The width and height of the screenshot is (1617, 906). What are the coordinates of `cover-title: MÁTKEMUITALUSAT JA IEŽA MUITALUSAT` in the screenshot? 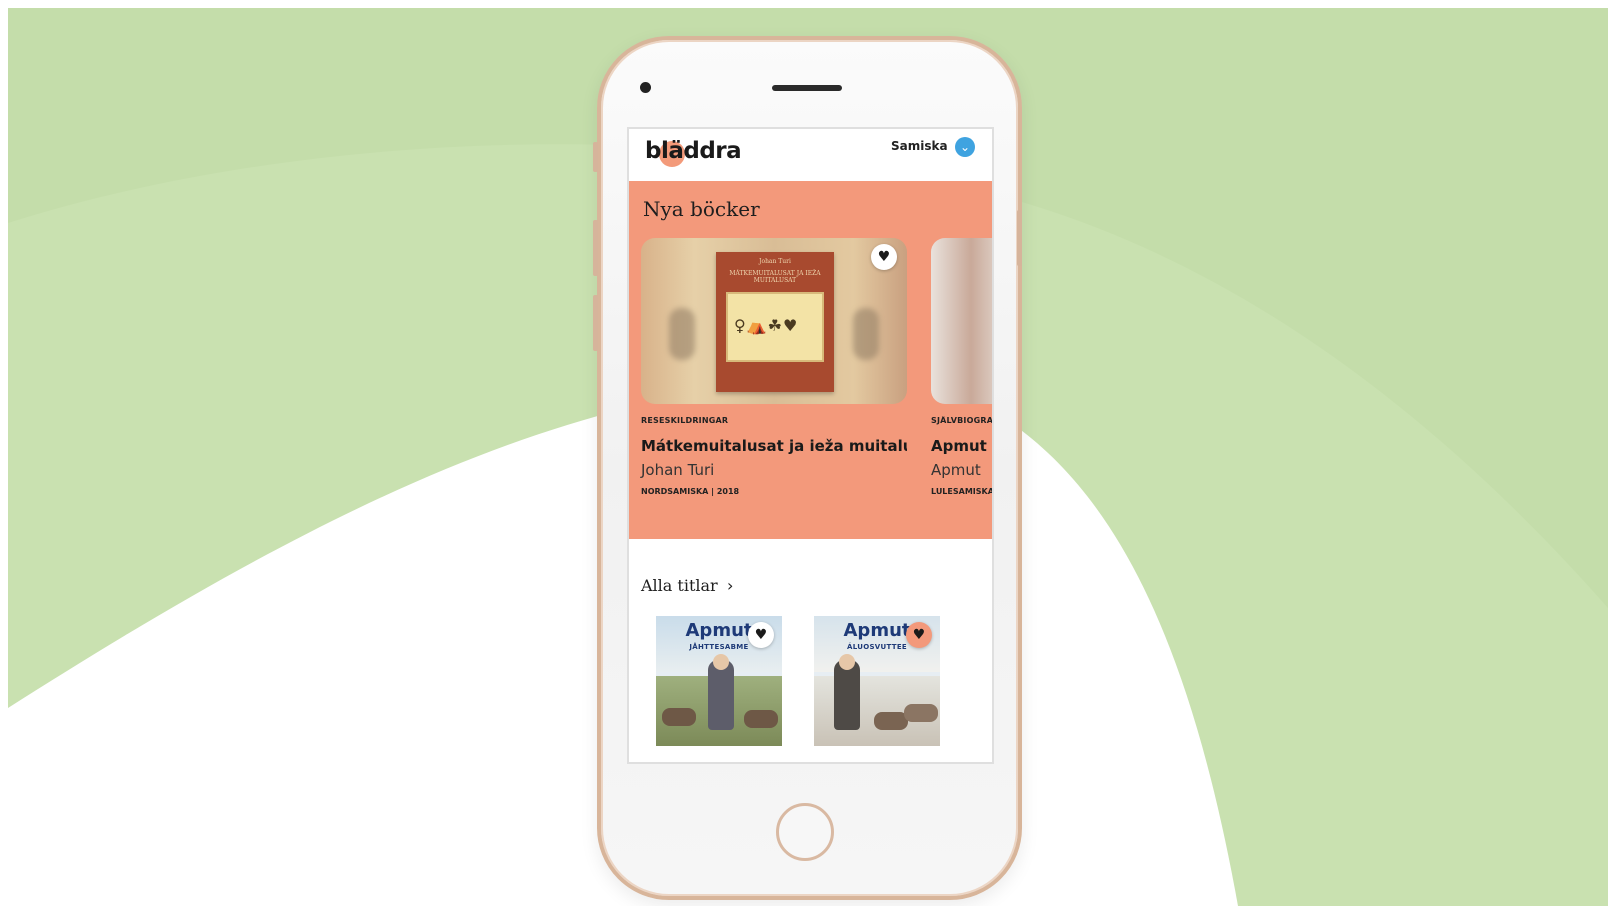 It's located at (775, 277).